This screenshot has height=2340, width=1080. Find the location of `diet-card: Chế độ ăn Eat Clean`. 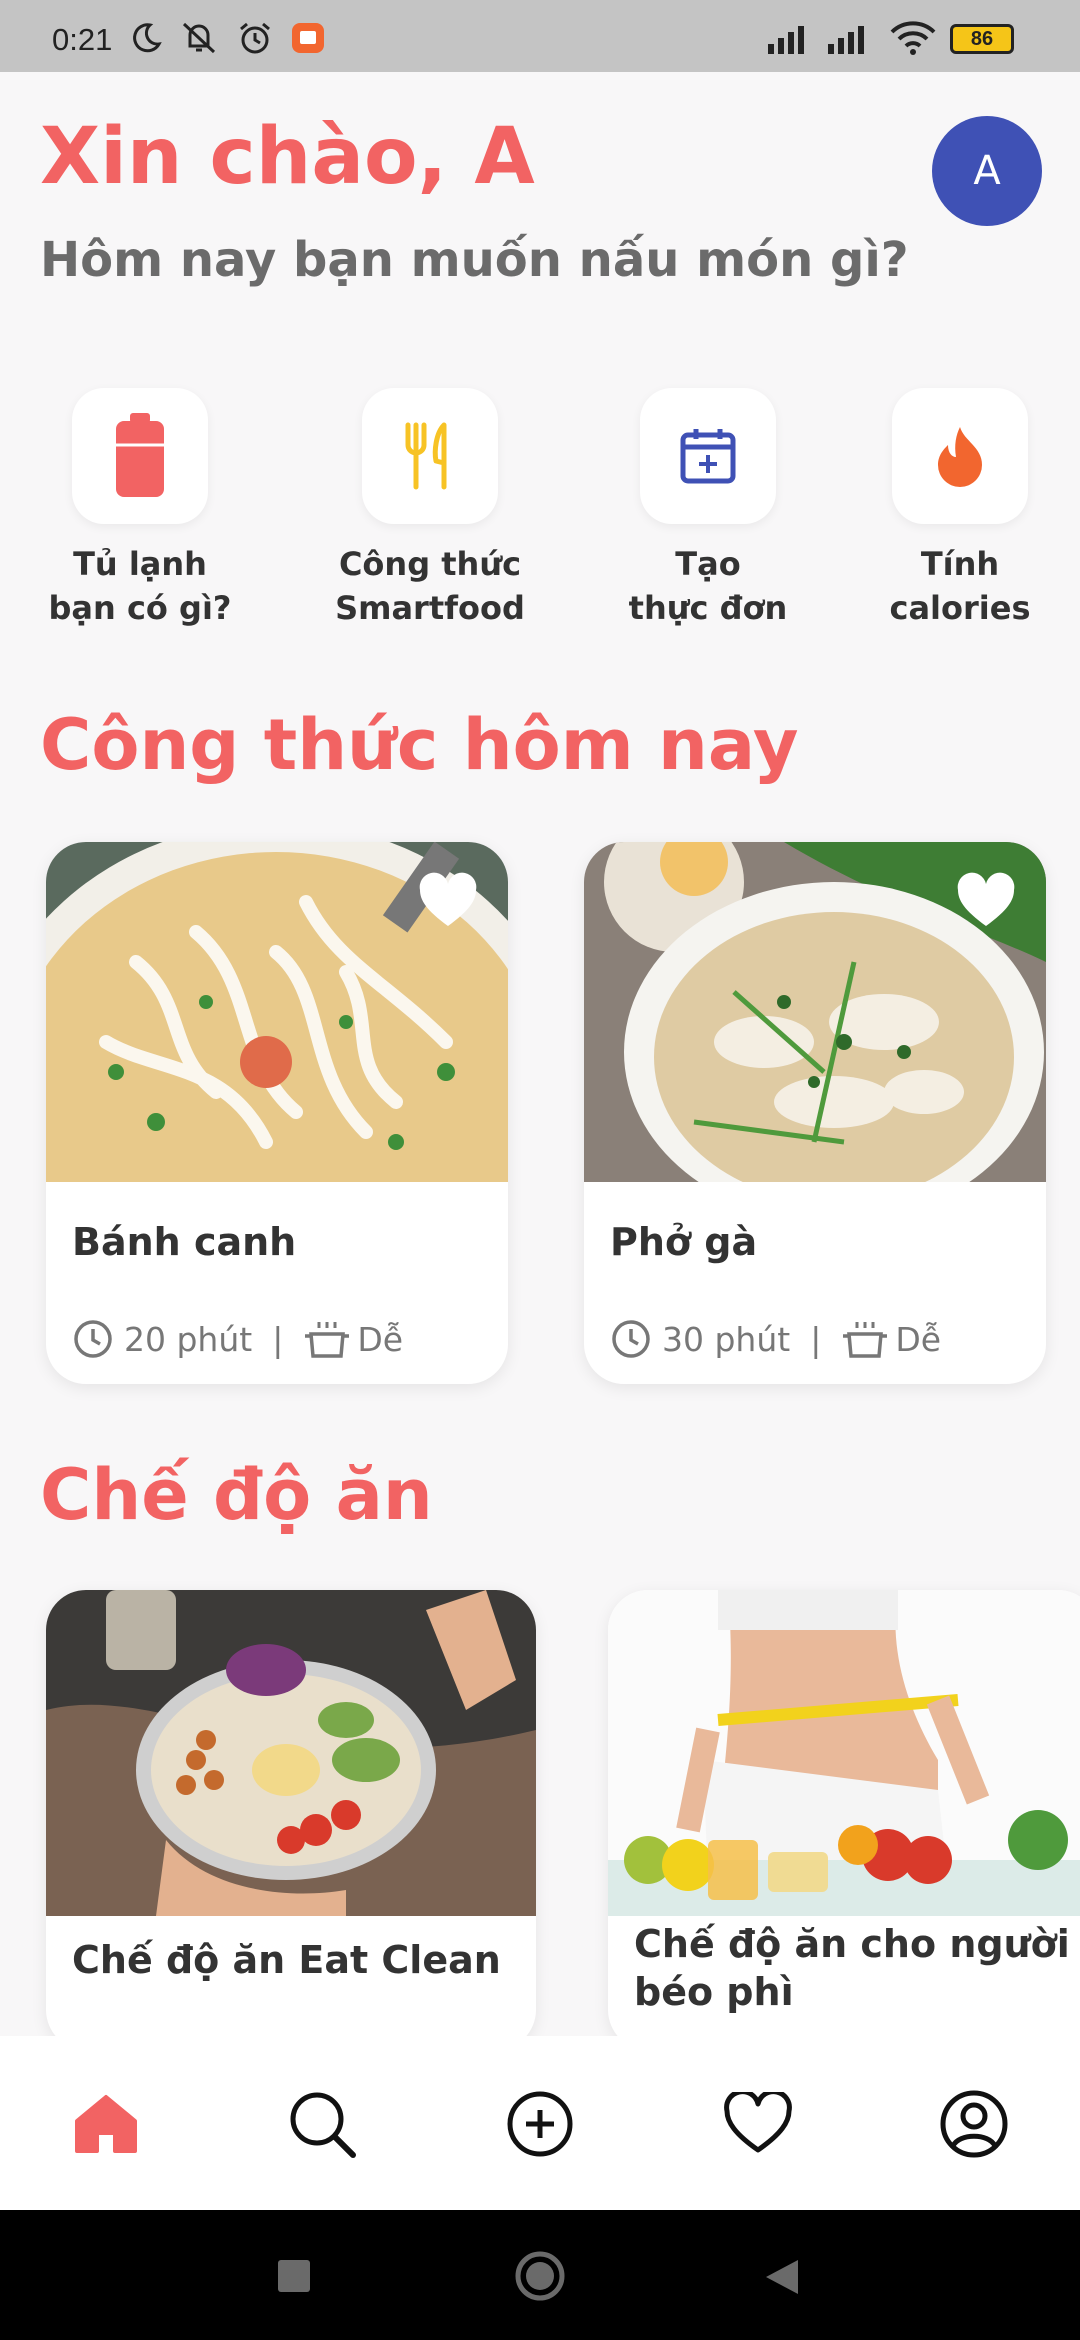

diet-card: Chế độ ăn Eat Clean is located at coordinates (291, 1820).